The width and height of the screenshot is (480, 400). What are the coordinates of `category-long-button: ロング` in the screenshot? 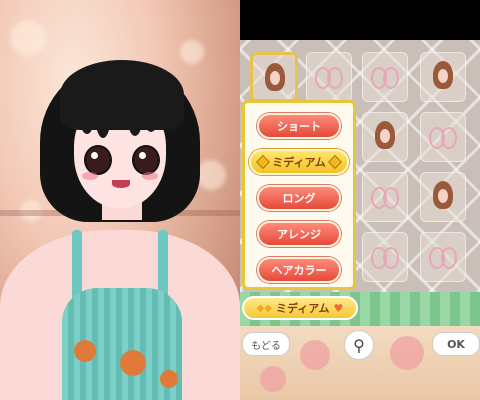 It's located at (299, 198).